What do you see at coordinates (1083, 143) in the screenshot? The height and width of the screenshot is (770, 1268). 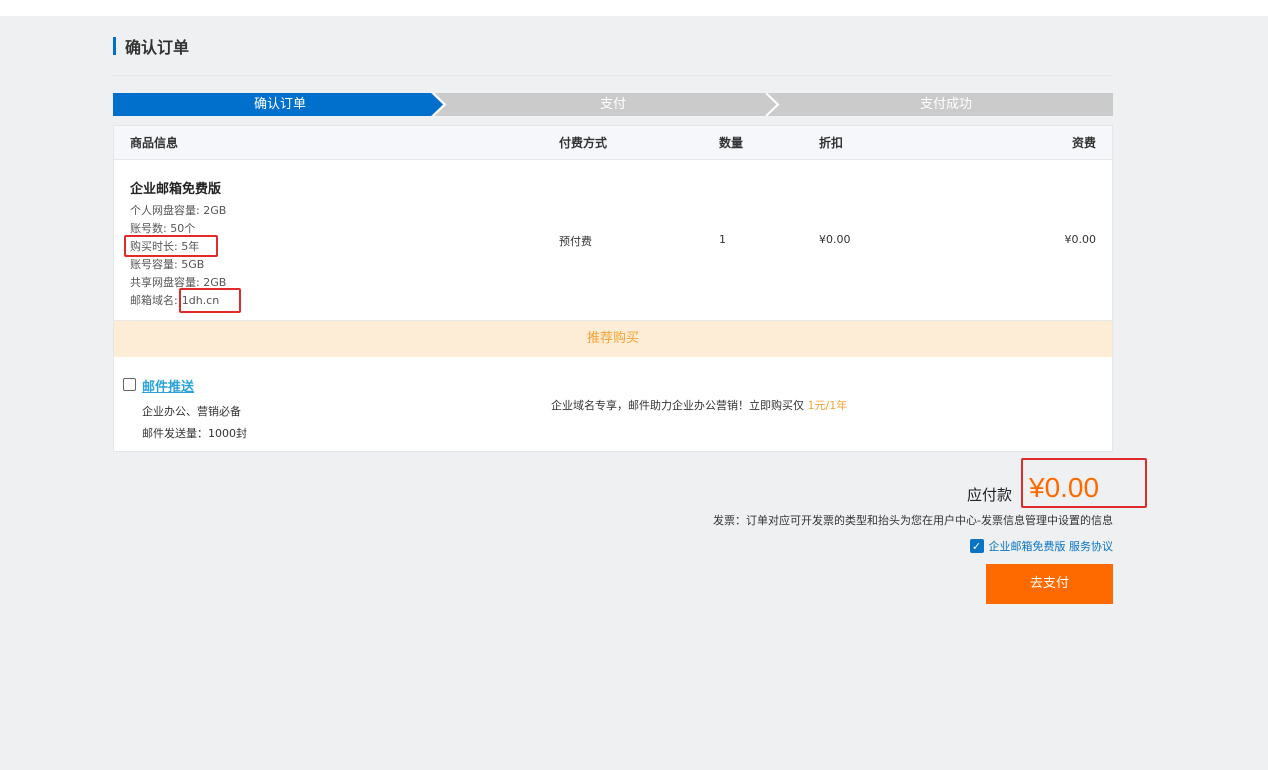 I see `header-fee: 资费` at bounding box center [1083, 143].